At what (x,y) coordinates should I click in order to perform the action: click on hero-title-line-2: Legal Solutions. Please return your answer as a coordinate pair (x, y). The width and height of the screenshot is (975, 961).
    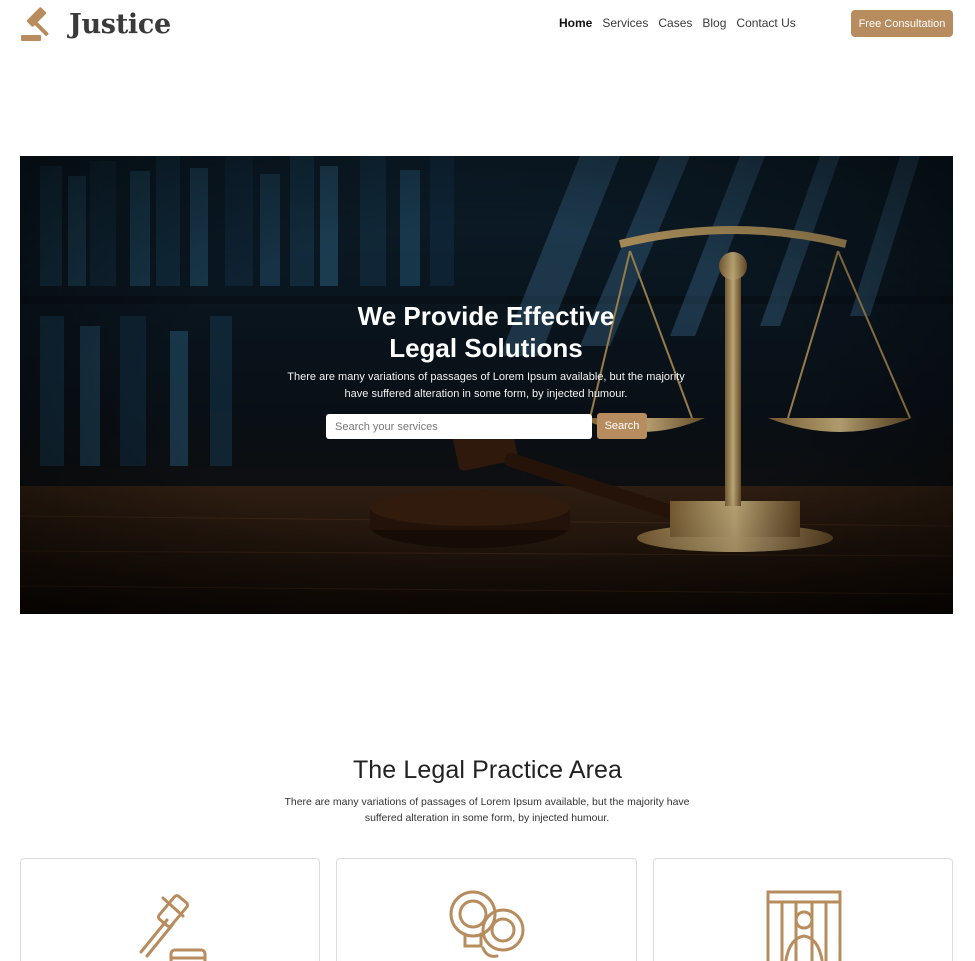
    Looking at the image, I should click on (486, 348).